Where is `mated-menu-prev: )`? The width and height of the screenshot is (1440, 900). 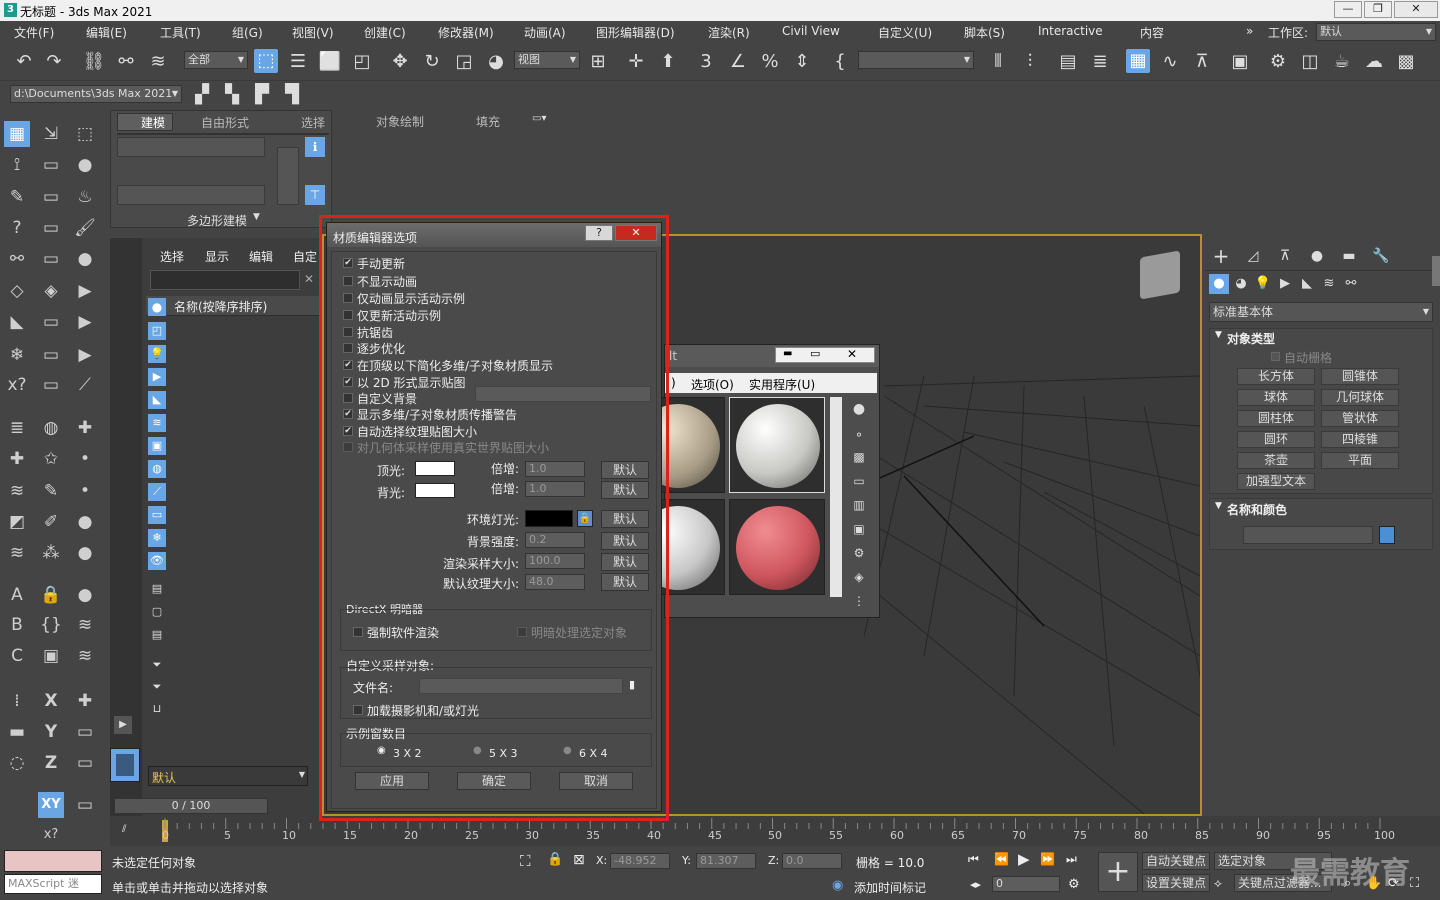 mated-menu-prev: ) is located at coordinates (673, 383).